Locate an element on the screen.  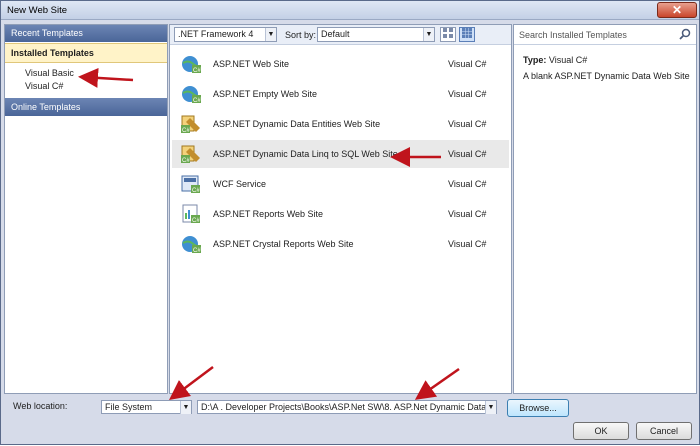
template-item-web-site: C# ASP.NET Web Site Visual C# is located at coordinates (340, 64).